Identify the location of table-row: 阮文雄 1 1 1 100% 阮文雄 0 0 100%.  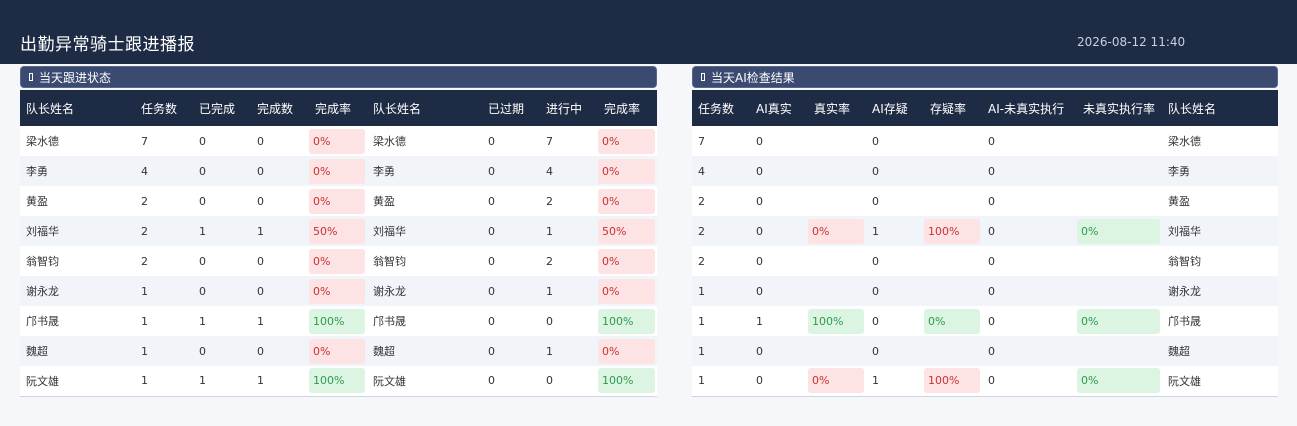
(338, 381).